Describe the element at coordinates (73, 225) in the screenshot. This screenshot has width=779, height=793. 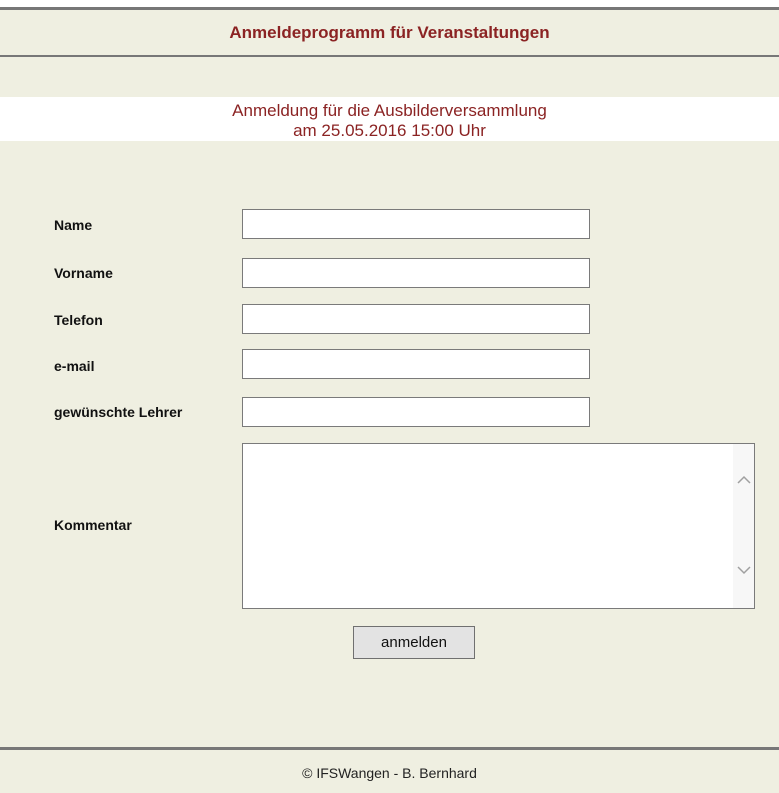
I see `name-label: Name` at that location.